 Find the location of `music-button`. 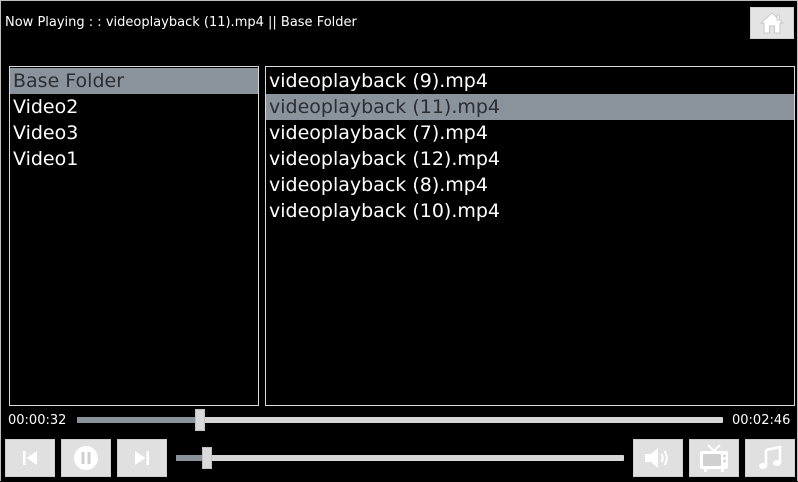

music-button is located at coordinates (770, 458).